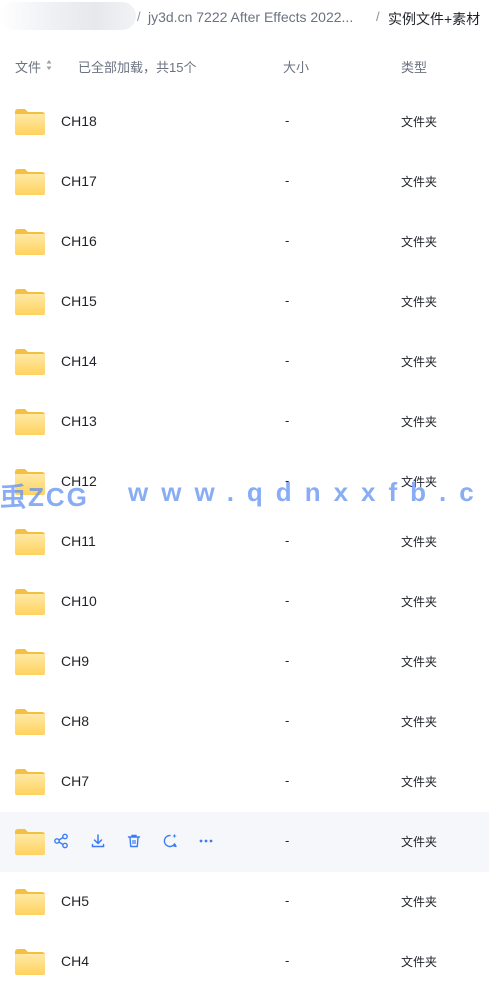 Image resolution: width=489 pixels, height=992 pixels. What do you see at coordinates (244, 602) in the screenshot?
I see `table-row: CH10 - 文件夹` at bounding box center [244, 602].